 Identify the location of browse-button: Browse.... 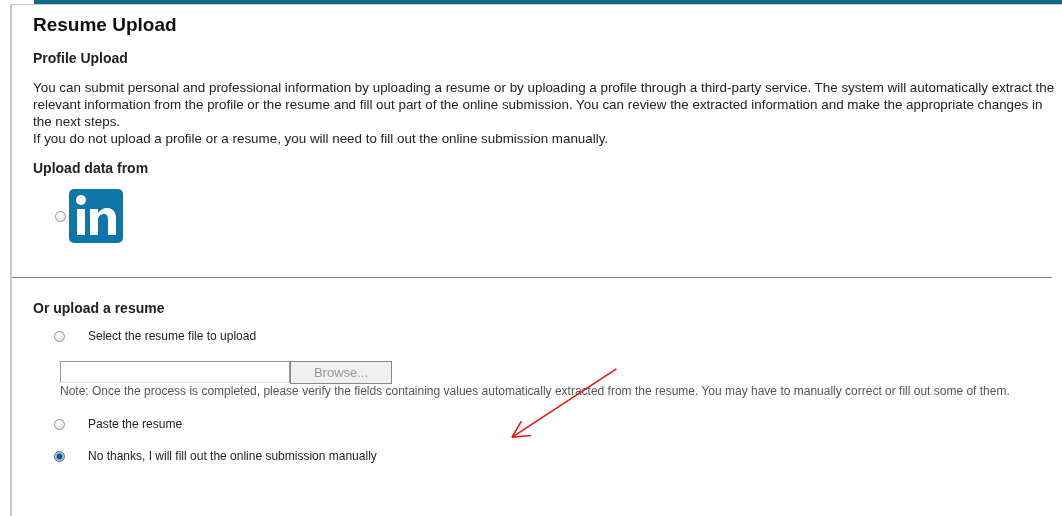
(341, 372).